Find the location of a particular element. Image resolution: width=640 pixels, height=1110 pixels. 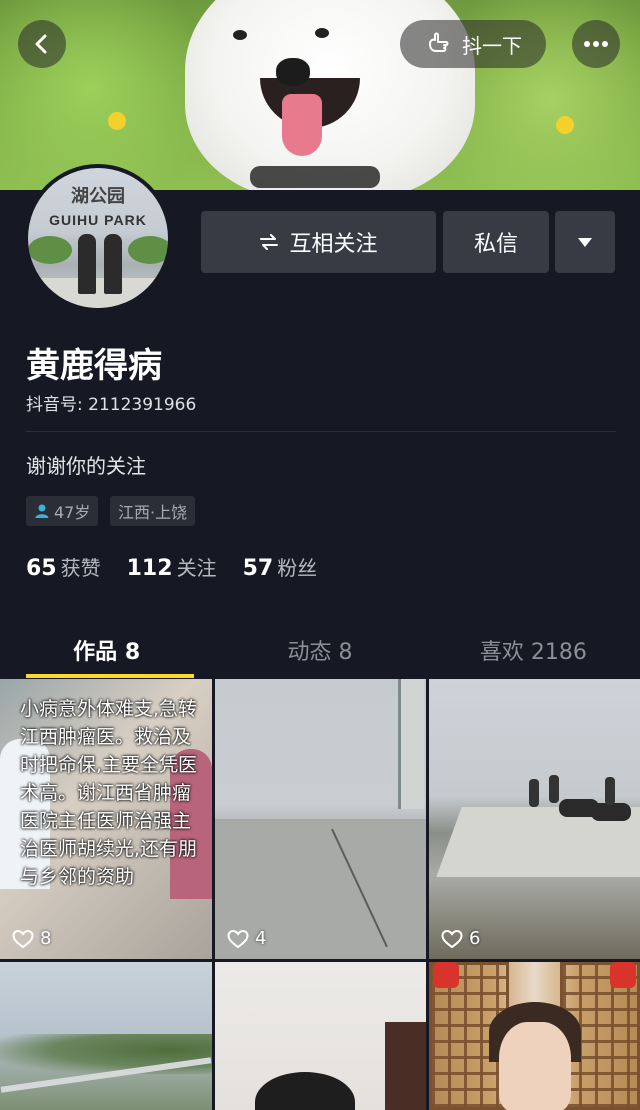

likes-stat: 65 获赞 is located at coordinates (63, 566).